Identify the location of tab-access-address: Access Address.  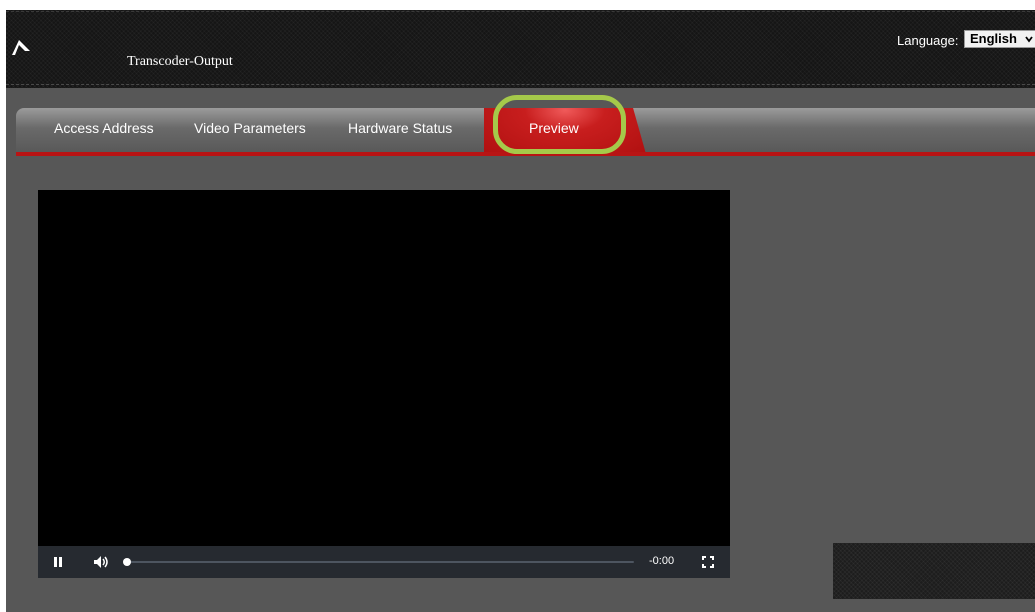
(104, 128).